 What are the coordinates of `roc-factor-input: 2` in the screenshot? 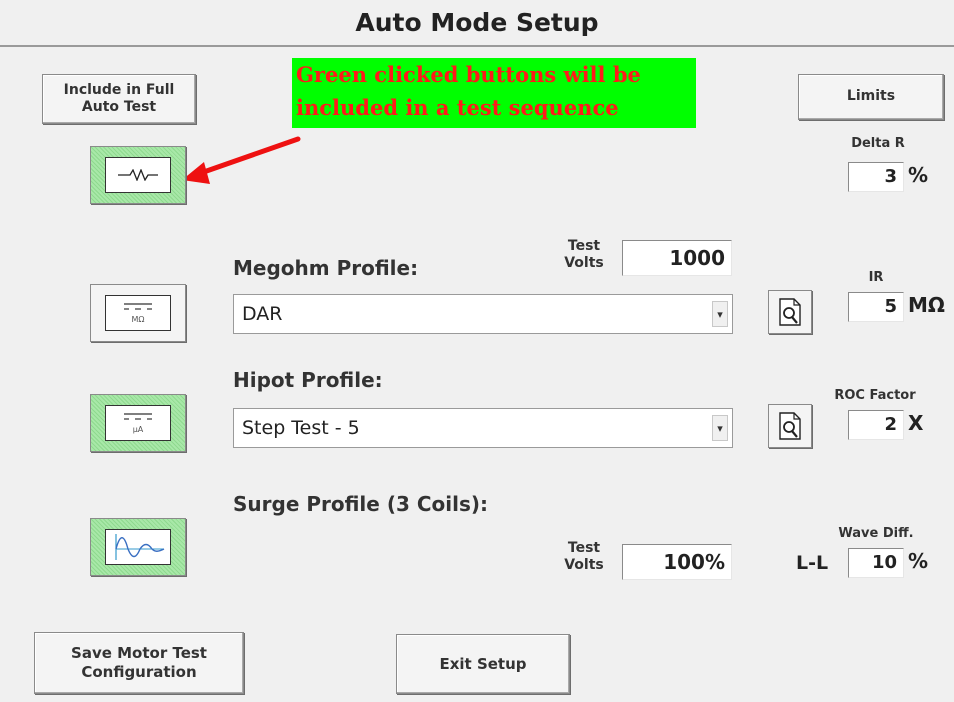 It's located at (876, 425).